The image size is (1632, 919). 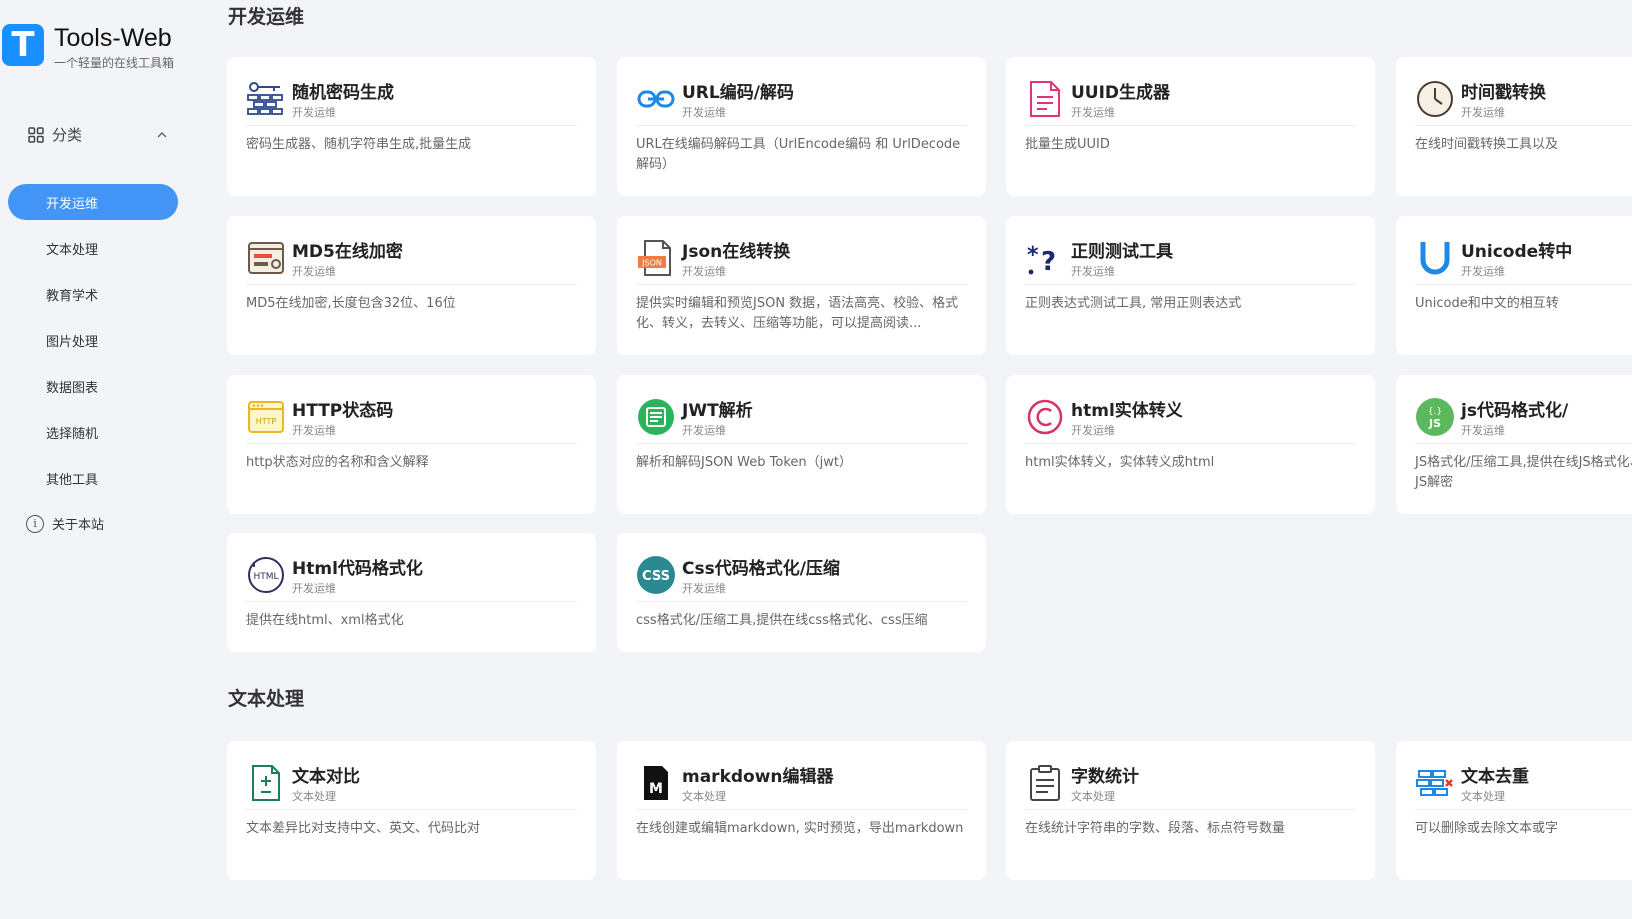 What do you see at coordinates (1517, 252) in the screenshot?
I see `card-title: Unicode转中` at bounding box center [1517, 252].